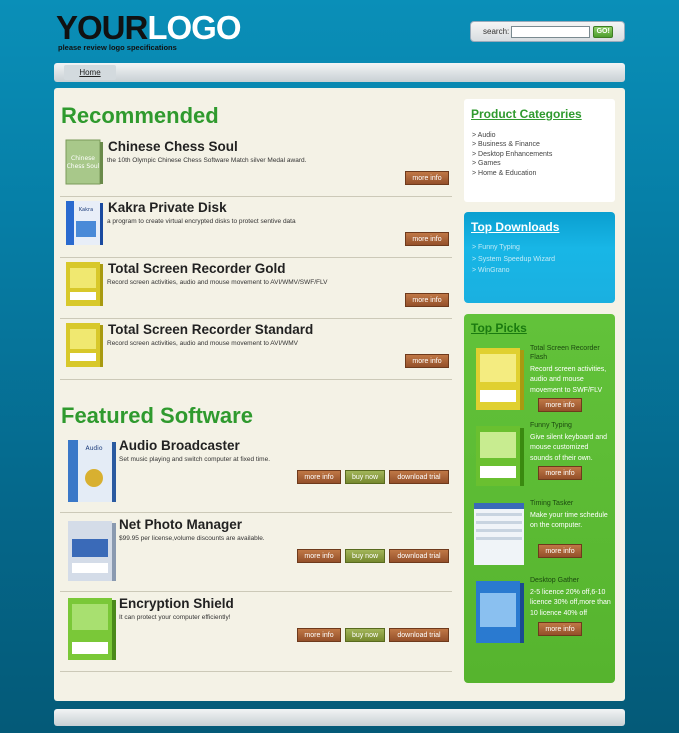 Image resolution: width=679 pixels, height=733 pixels. I want to click on pick-funny-typing-image, so click(499, 457).